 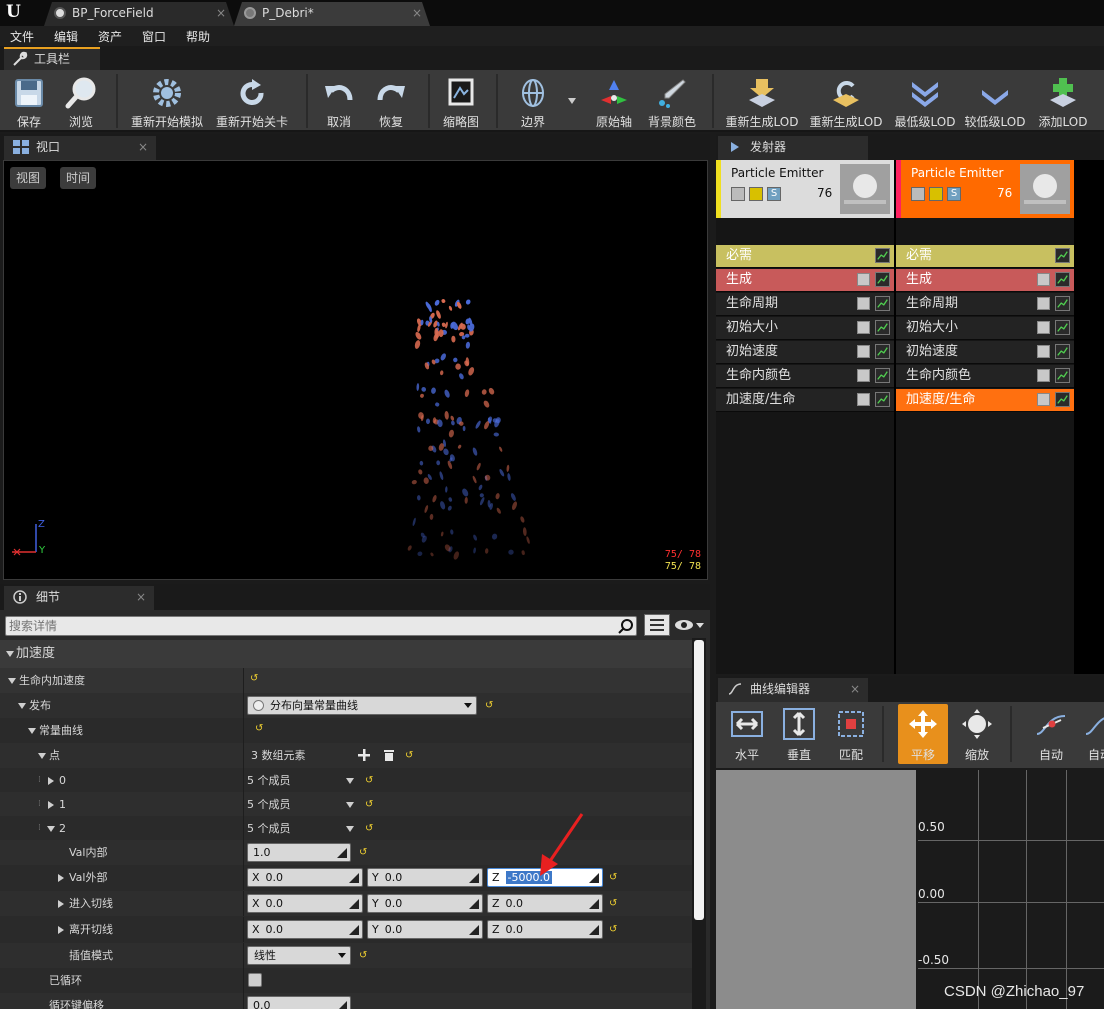 I want to click on tab-bp-forcefield: BP_ForceField ×, so click(x=139, y=14).